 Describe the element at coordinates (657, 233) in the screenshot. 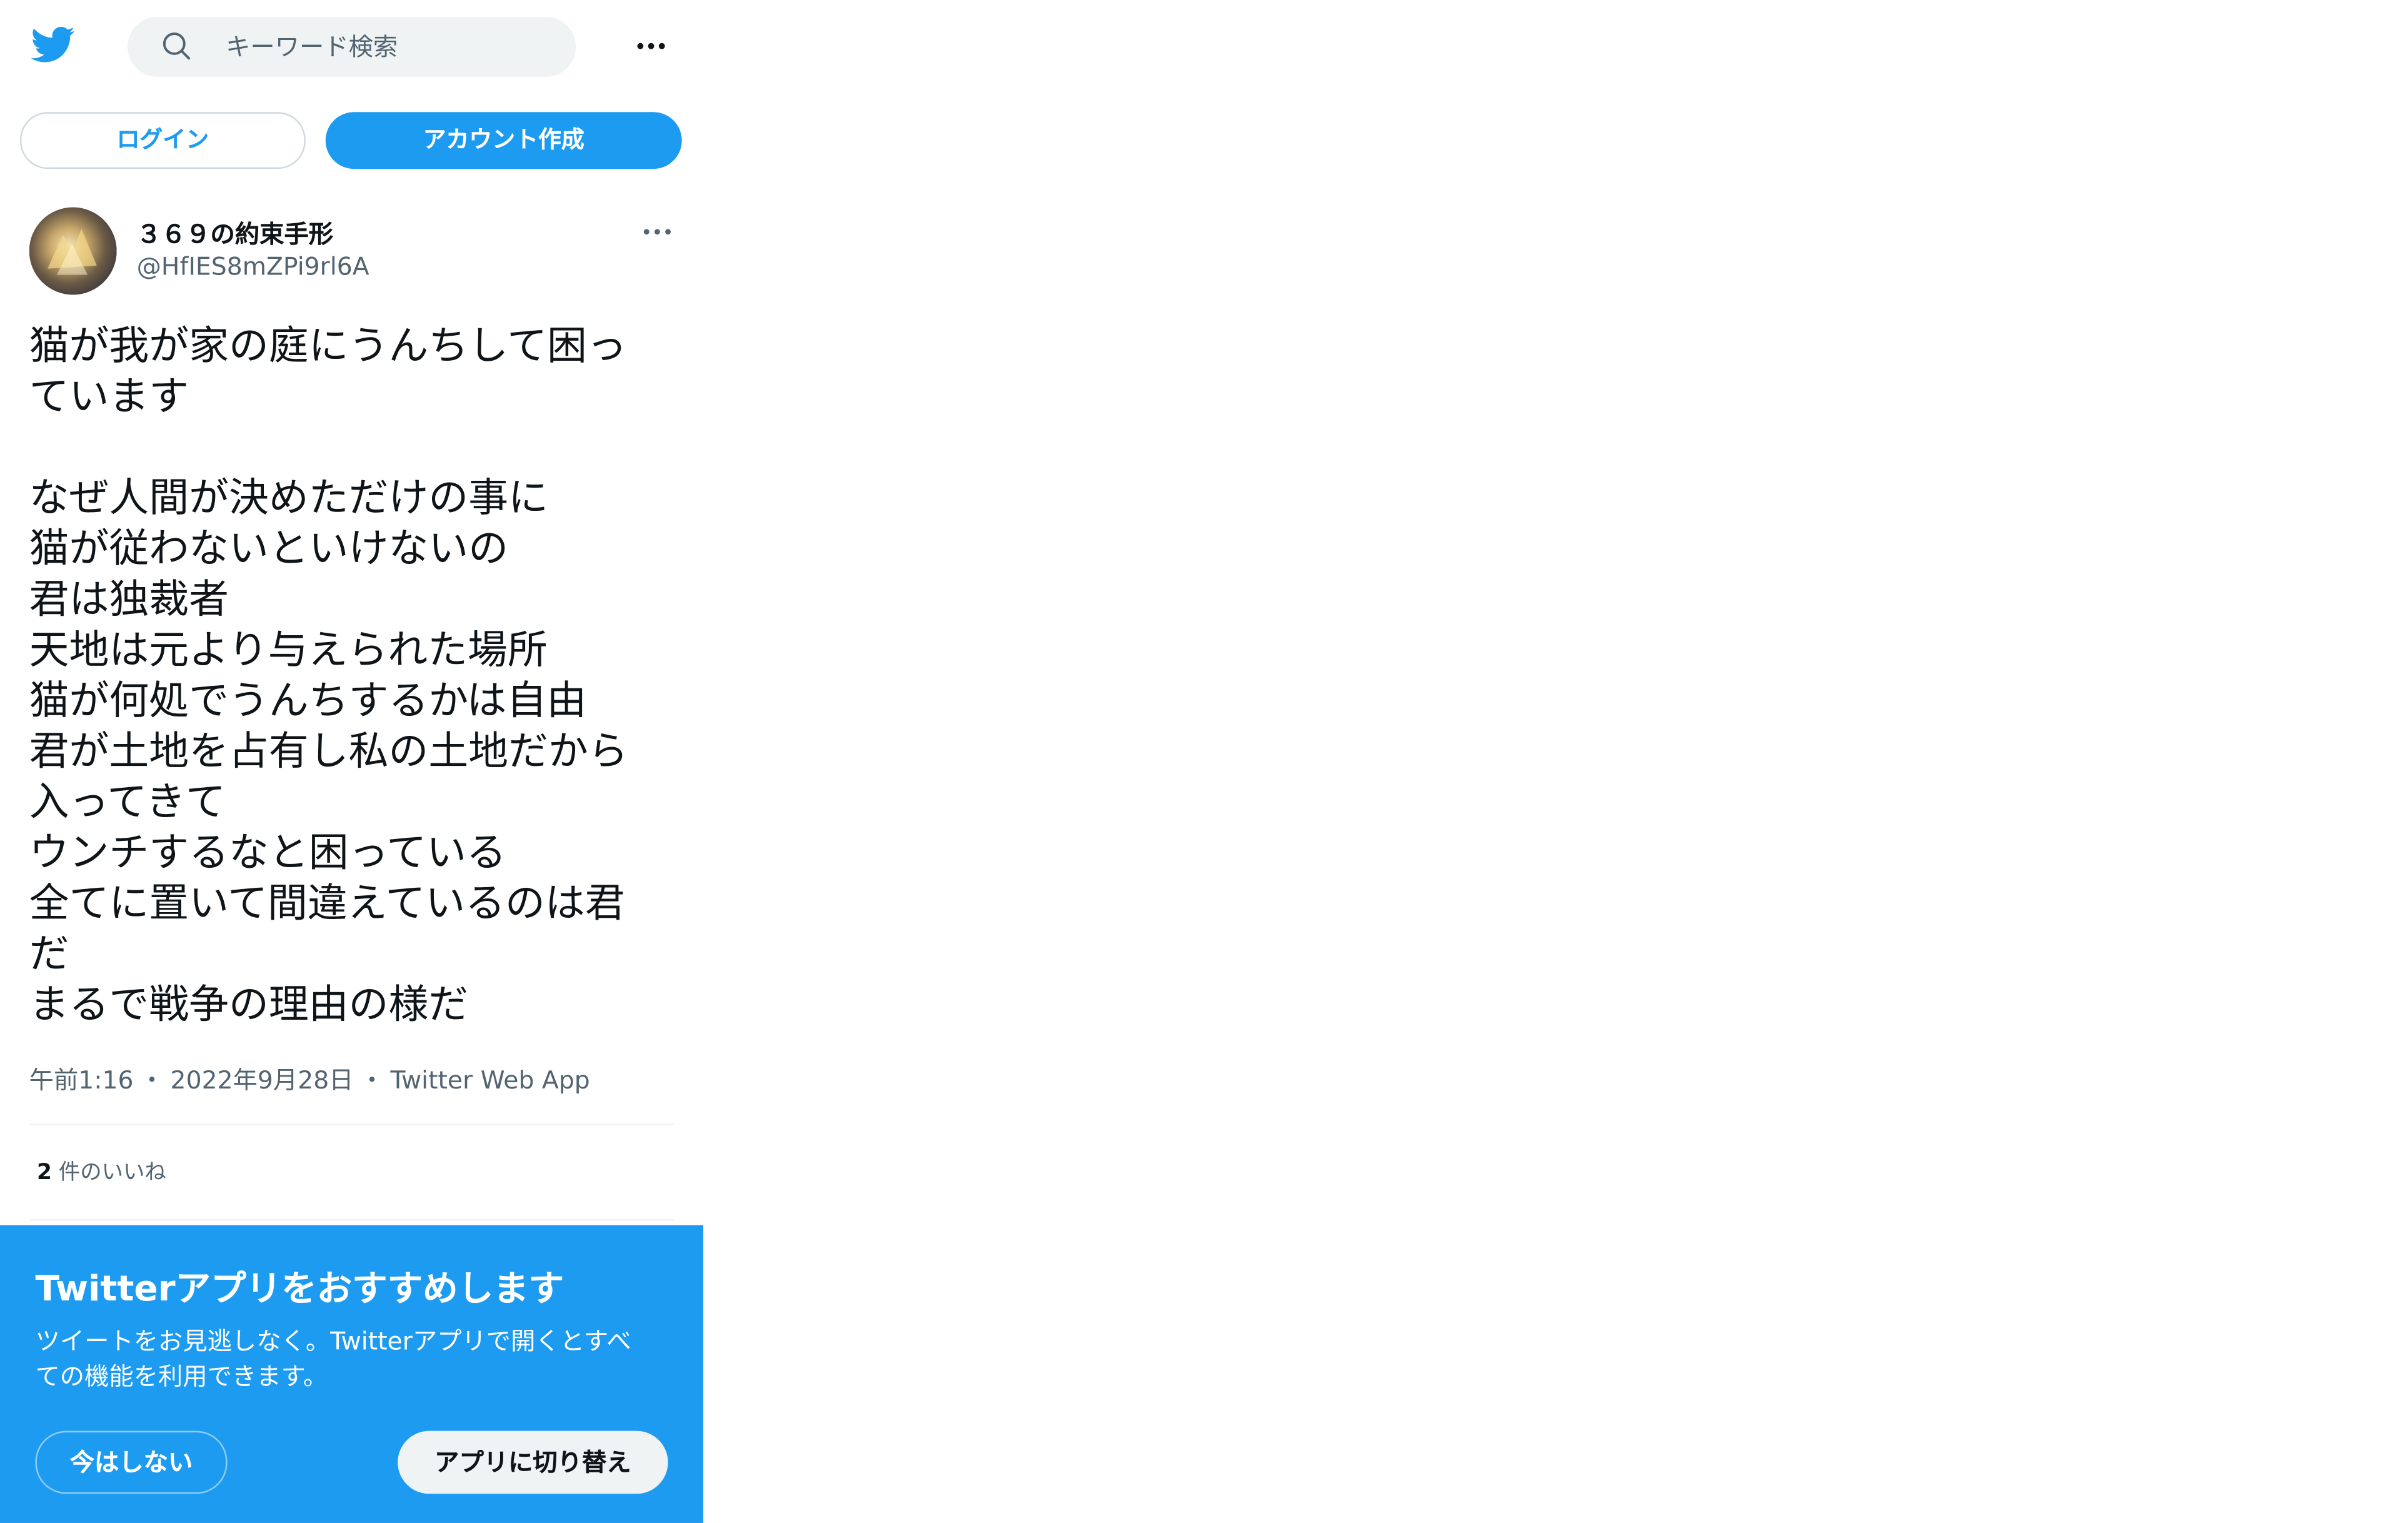

I see `tweet-more-icon` at that location.